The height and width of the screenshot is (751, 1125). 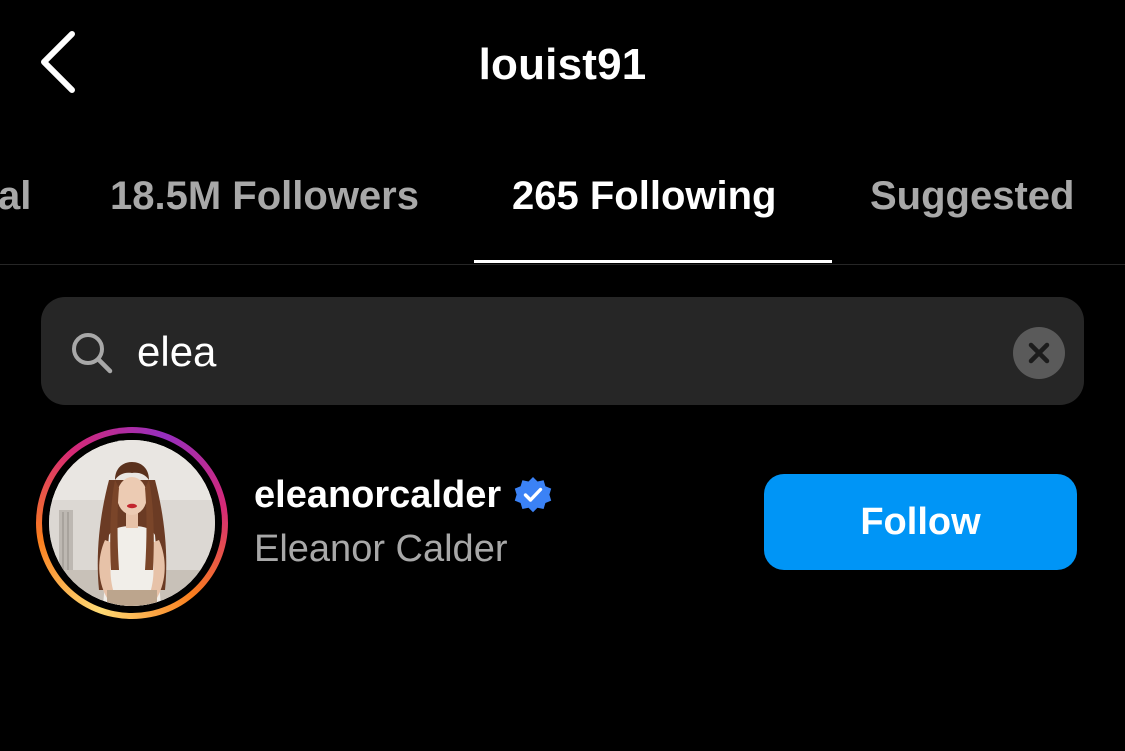 I want to click on username: eleanorcalder, so click(x=378, y=494).